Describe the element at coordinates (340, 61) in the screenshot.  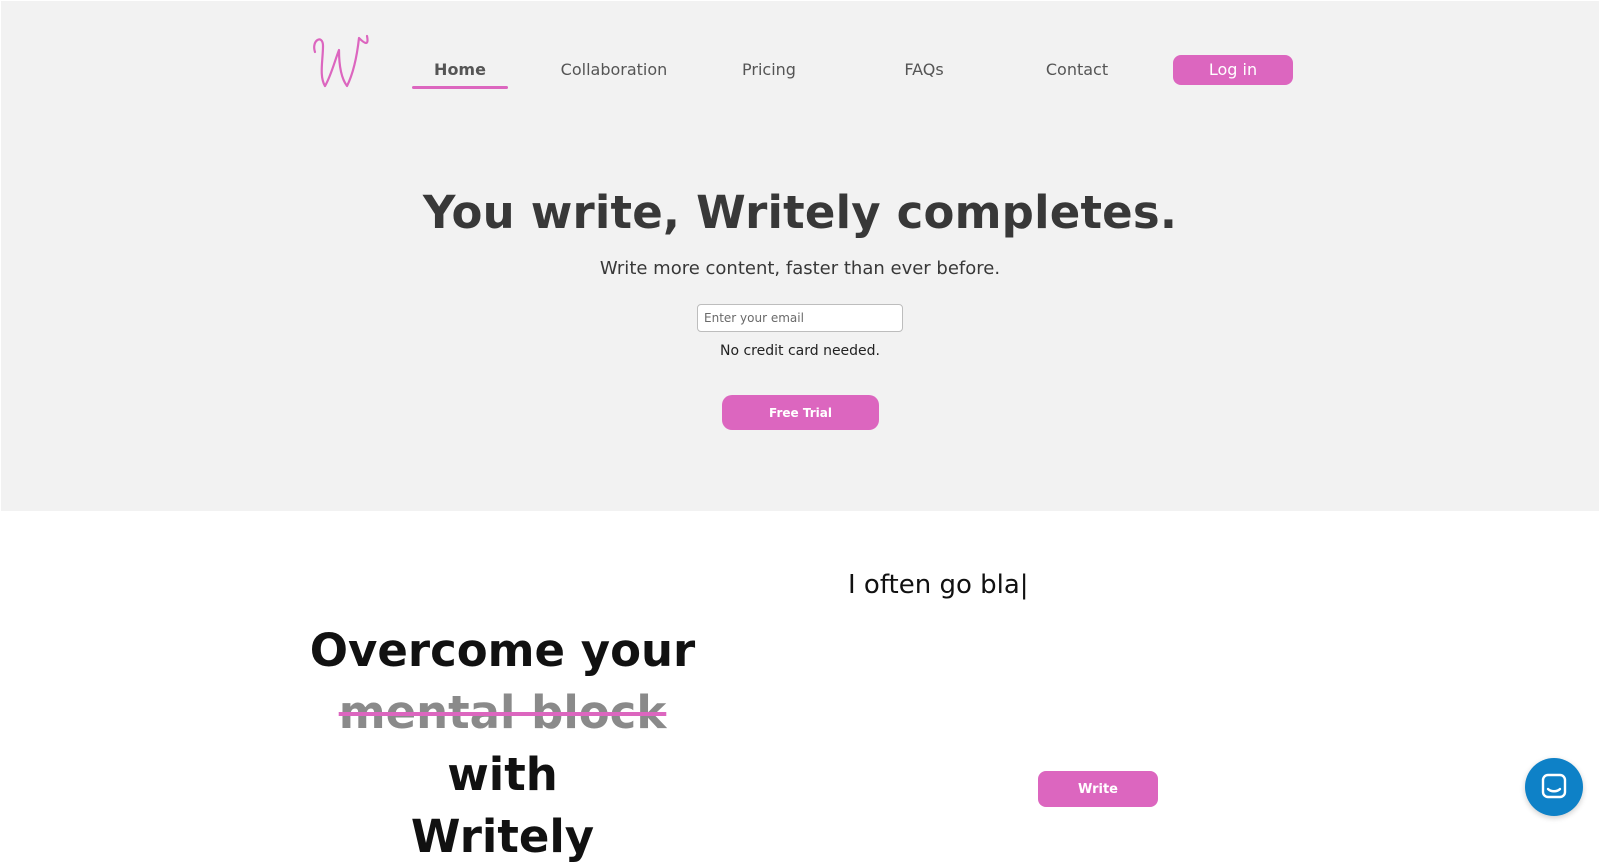
I see `writely-logo` at that location.